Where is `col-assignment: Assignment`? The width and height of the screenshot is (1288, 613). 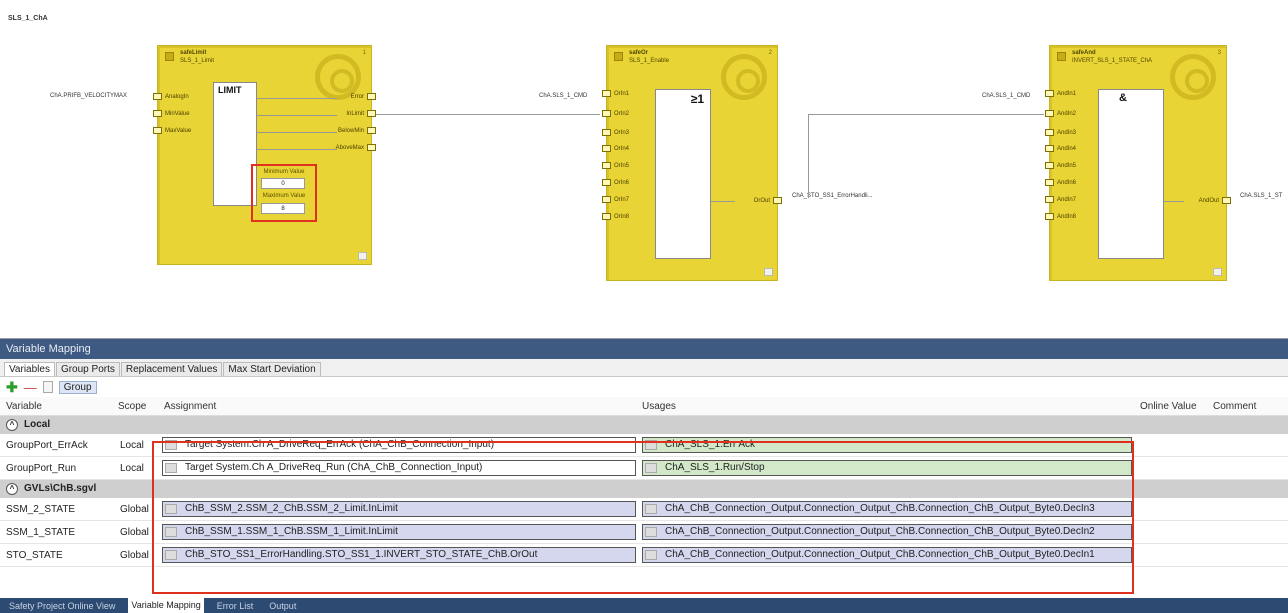
col-assignment: Assignment is located at coordinates (190, 406).